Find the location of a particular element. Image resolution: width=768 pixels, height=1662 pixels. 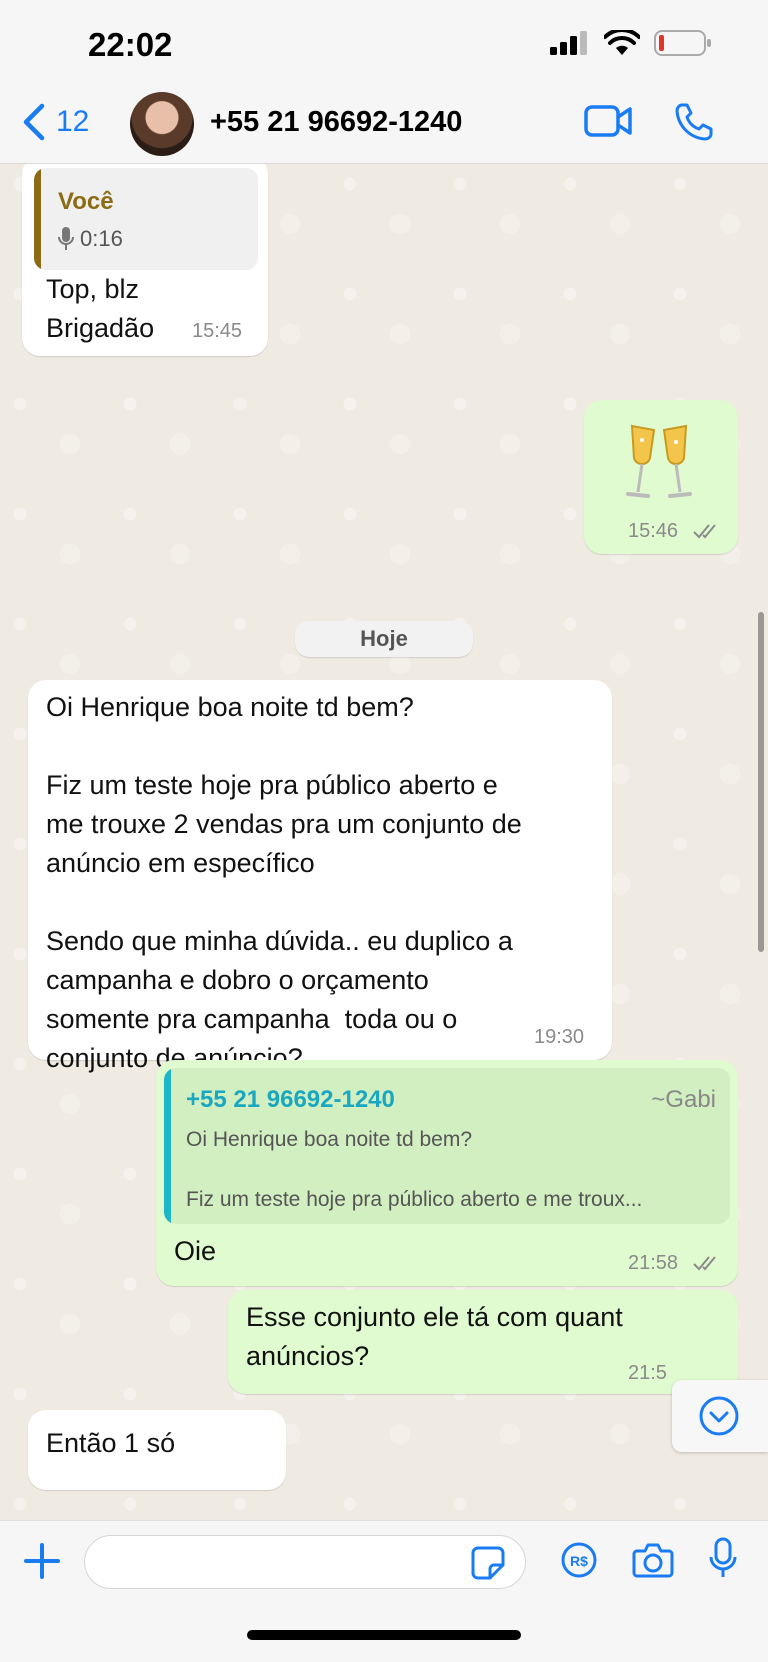

avatar is located at coordinates (162, 124).